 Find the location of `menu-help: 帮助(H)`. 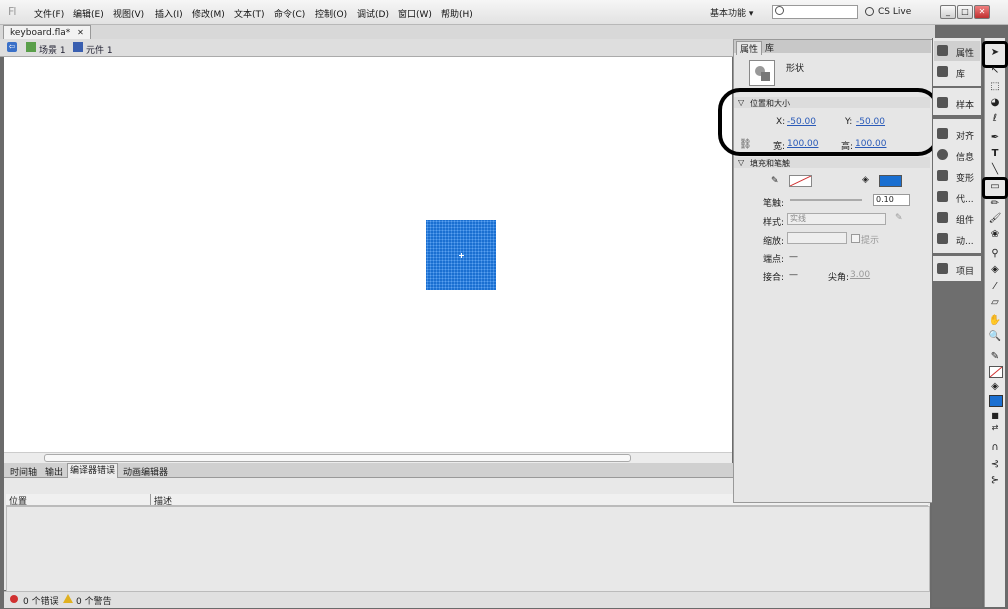

menu-help: 帮助(H) is located at coordinates (457, 13).